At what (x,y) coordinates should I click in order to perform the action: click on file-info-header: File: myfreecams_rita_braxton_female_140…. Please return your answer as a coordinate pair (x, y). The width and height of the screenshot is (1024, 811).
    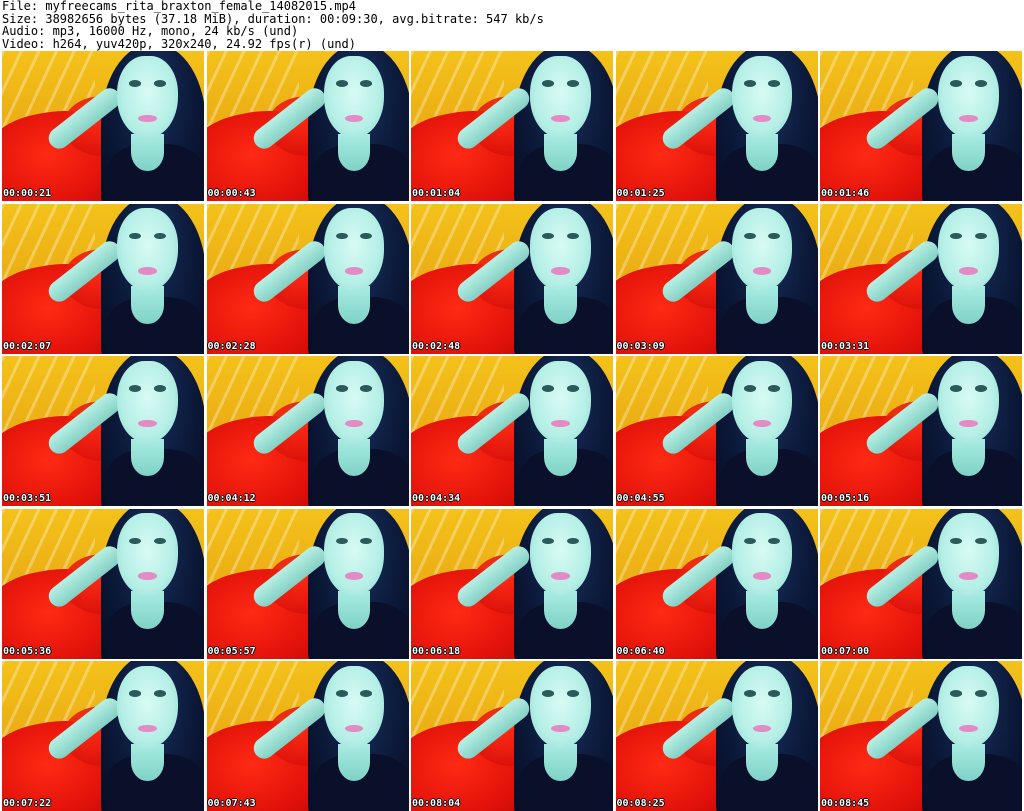
    Looking at the image, I should click on (511, 25).